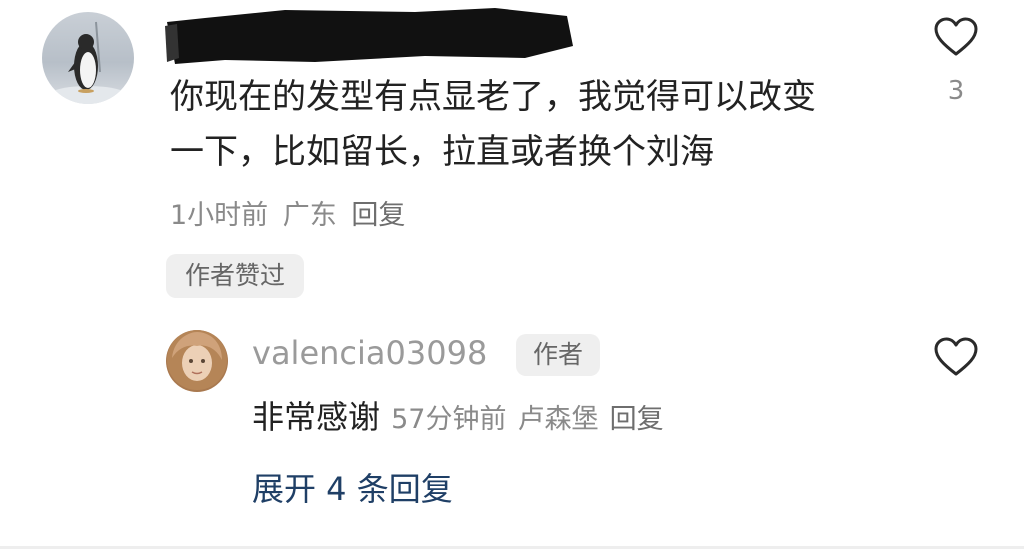 This screenshot has height=549, width=1024. I want to click on reply-reply-button: 回复, so click(637, 419).